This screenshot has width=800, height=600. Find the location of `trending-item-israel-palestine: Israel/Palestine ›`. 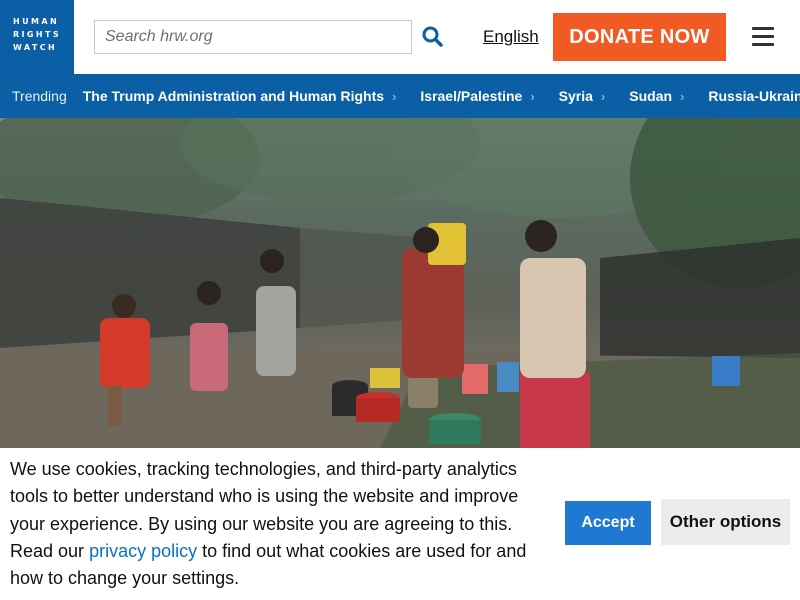

trending-item-israel-palestine: Israel/Palestine › is located at coordinates (477, 96).